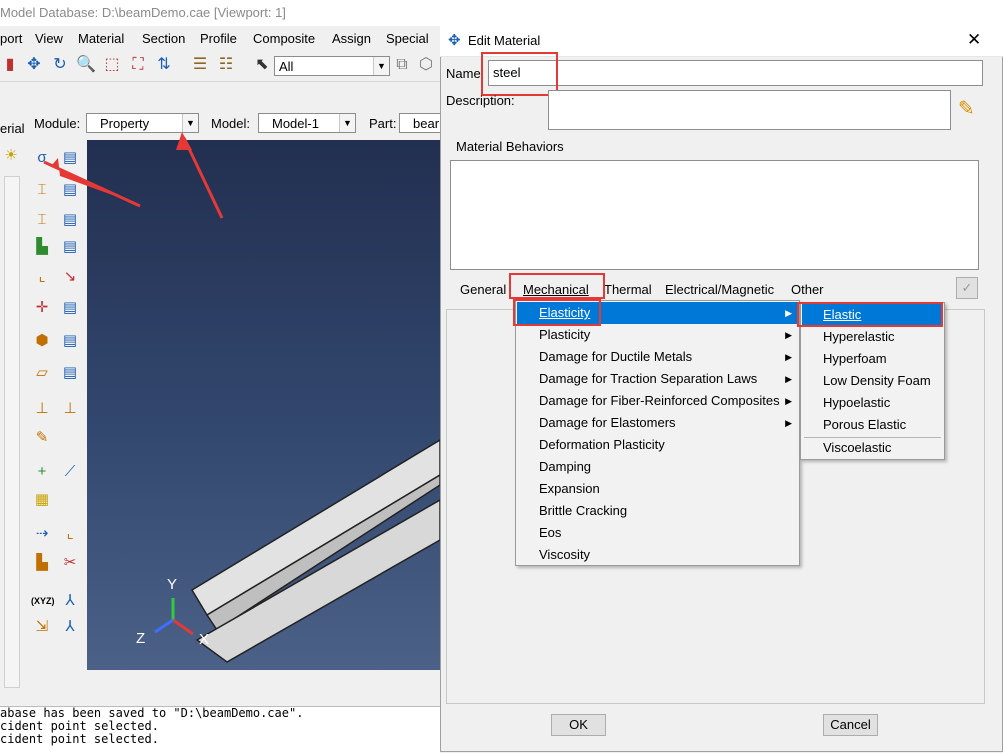 The image size is (1003, 753). What do you see at coordinates (42, 373) in the screenshot?
I see `create-skin-icon: ▱` at bounding box center [42, 373].